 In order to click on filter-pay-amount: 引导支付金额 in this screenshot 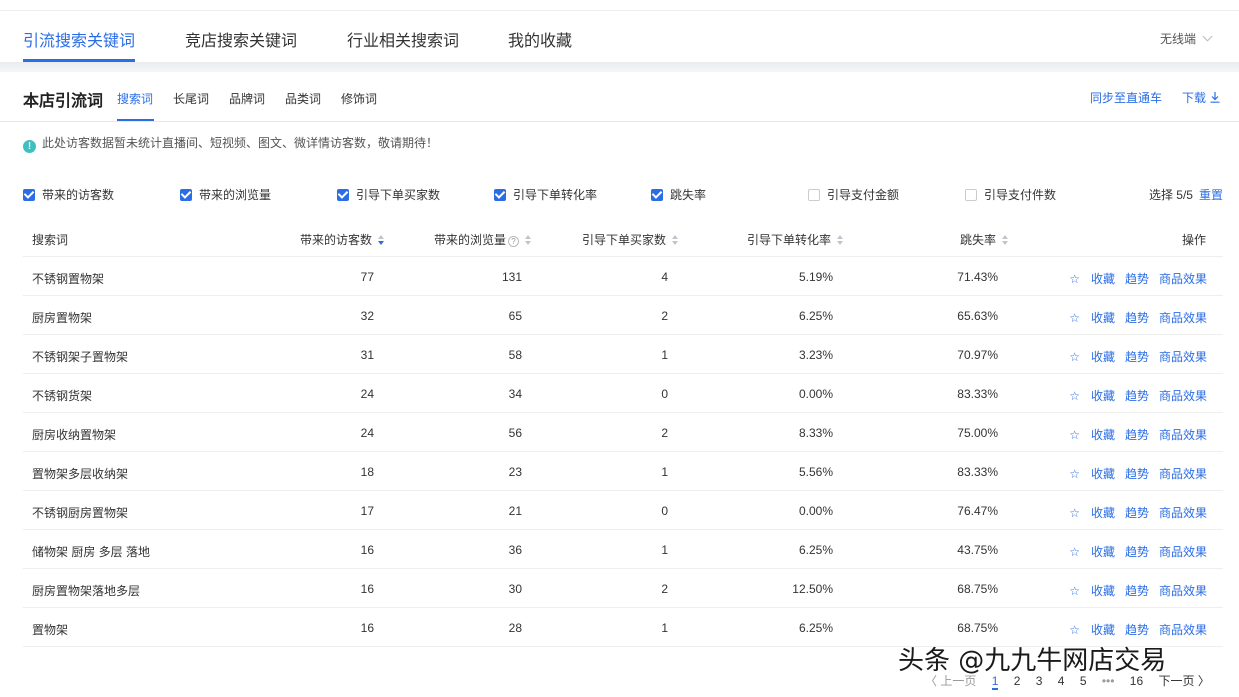, I will do `click(853, 194)`.